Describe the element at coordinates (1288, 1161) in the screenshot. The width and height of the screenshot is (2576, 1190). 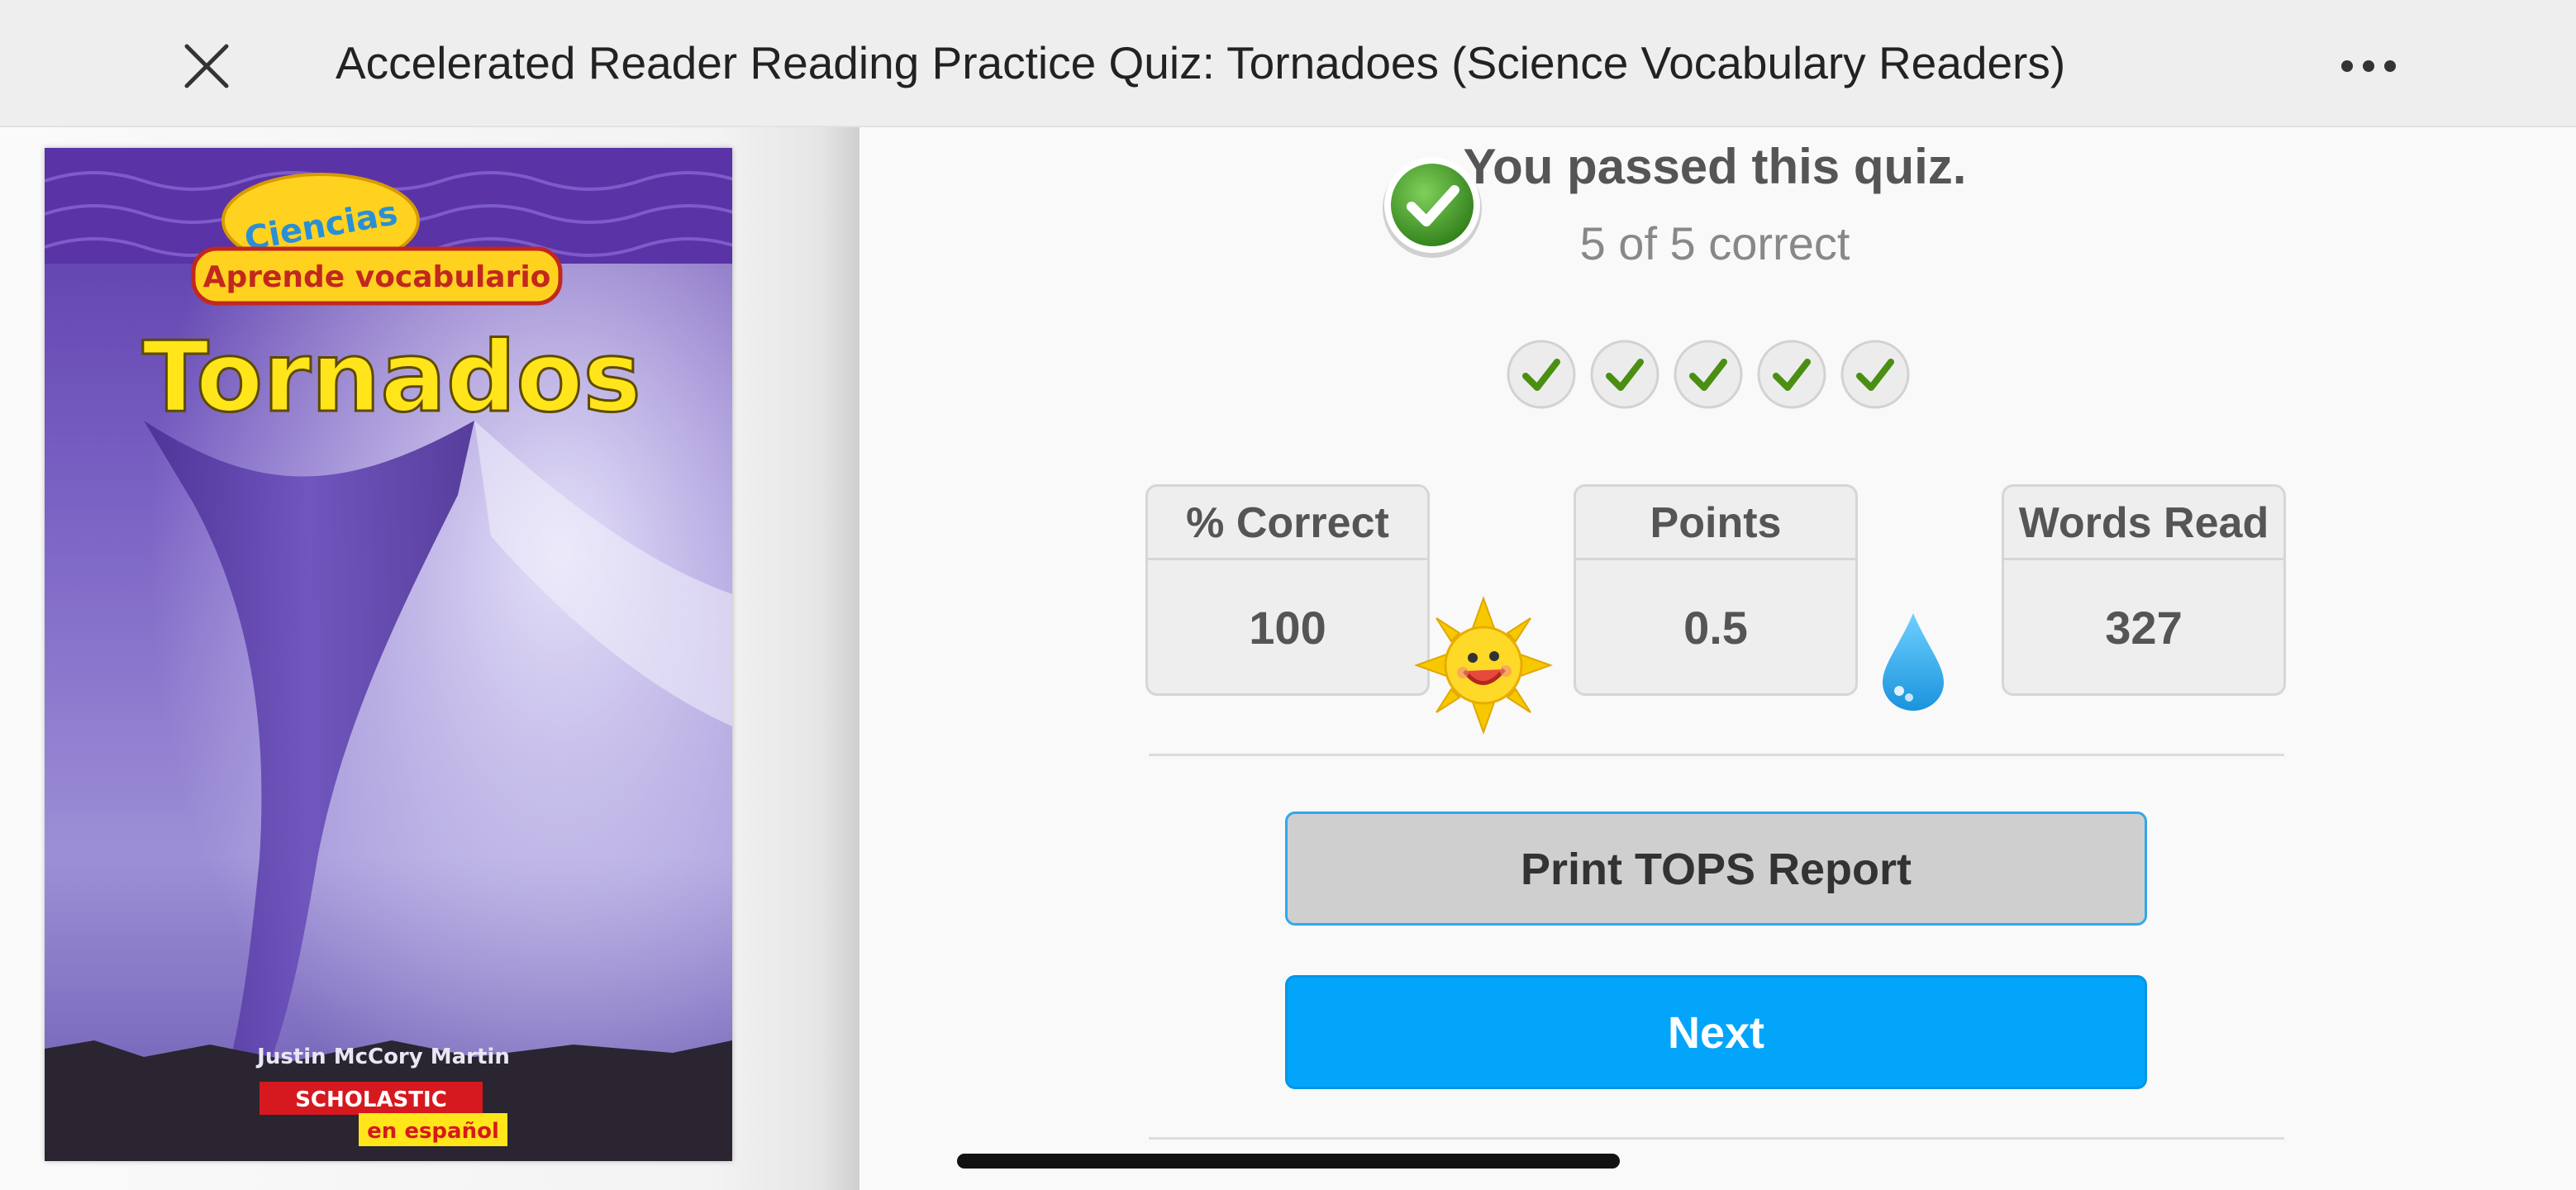
I see `home-indicator` at that location.